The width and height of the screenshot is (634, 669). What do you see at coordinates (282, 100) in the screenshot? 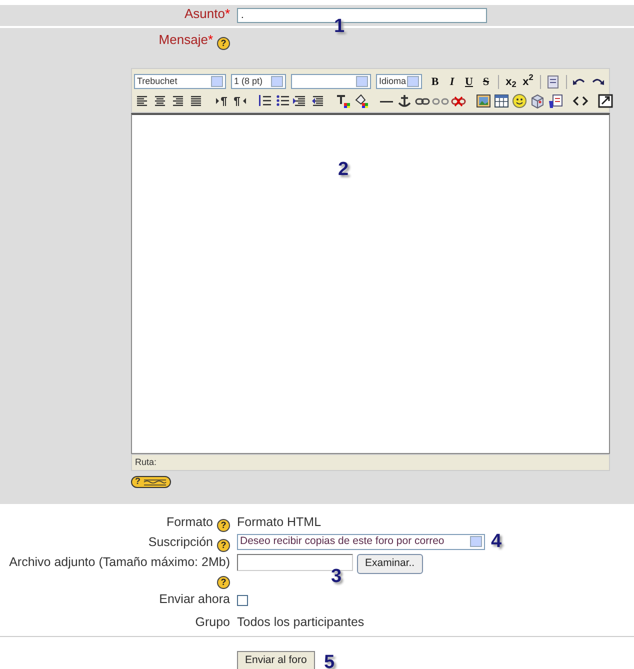
I see `bullet-list-icon` at bounding box center [282, 100].